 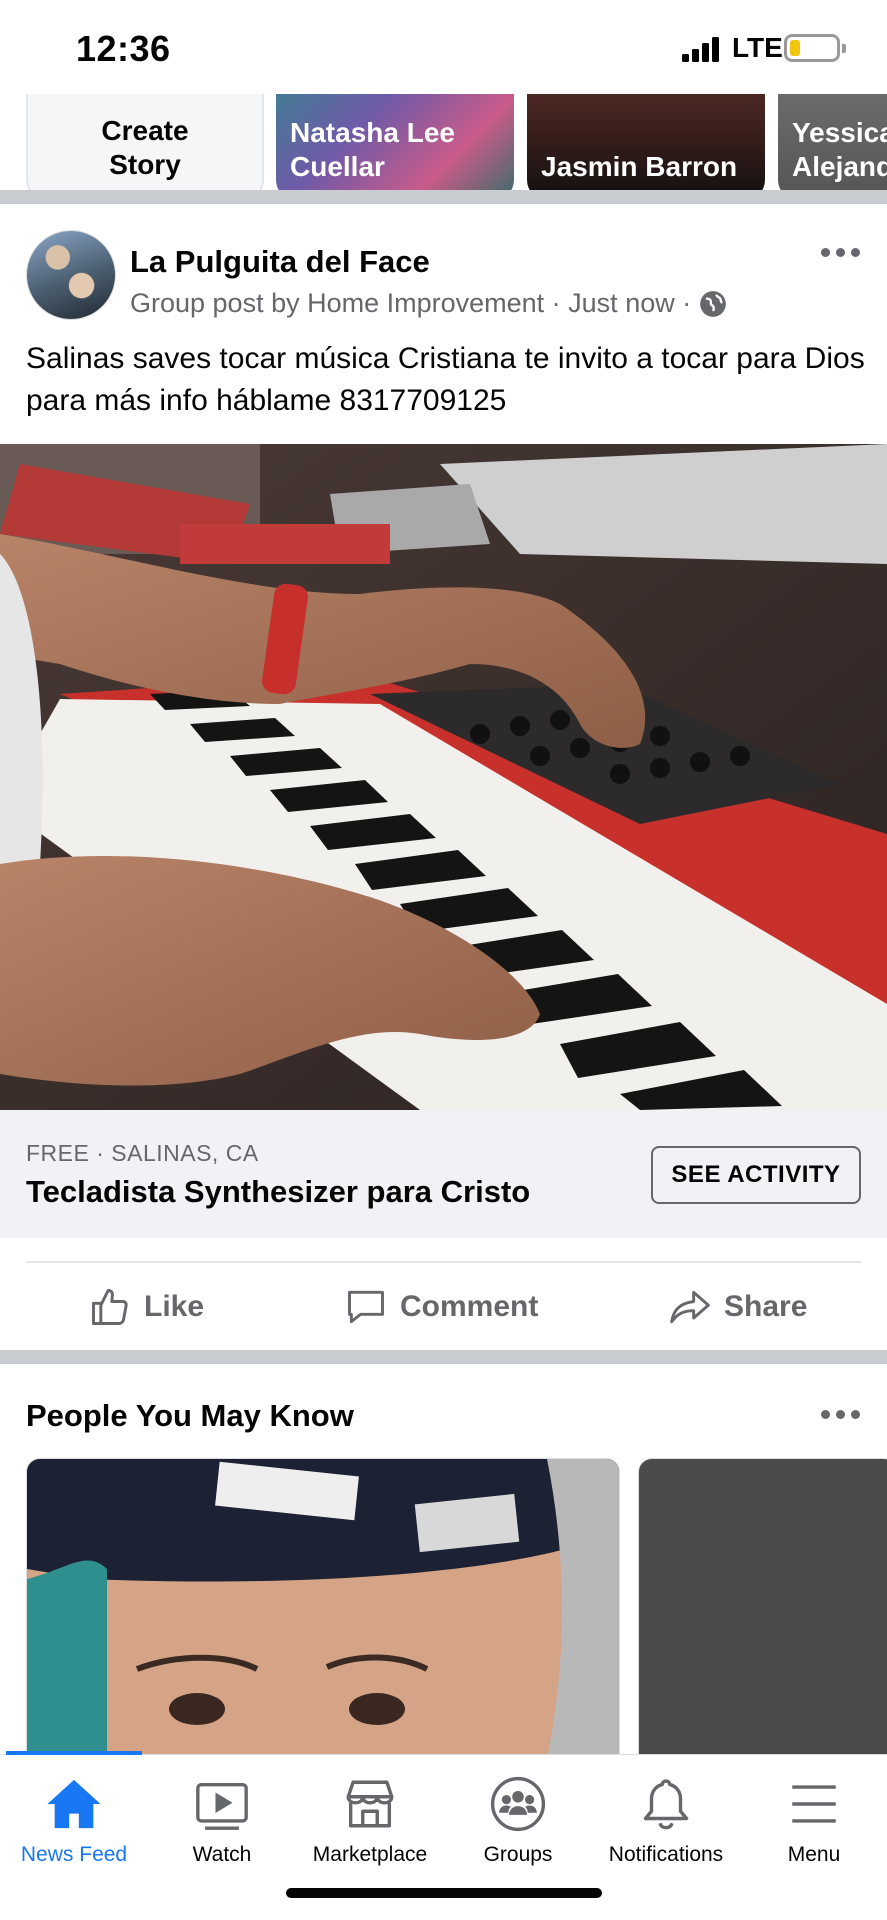 I want to click on tab-news-feed: News Feed, so click(x=74, y=1815).